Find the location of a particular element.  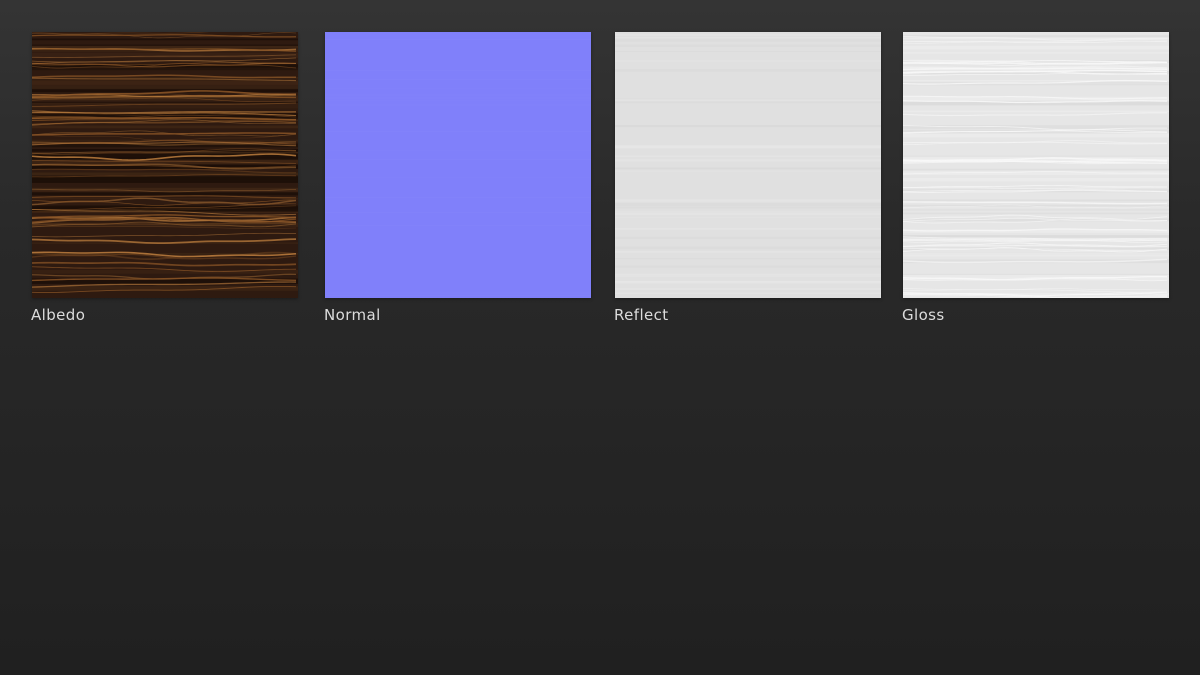

albedo-texture-image is located at coordinates (165, 165).